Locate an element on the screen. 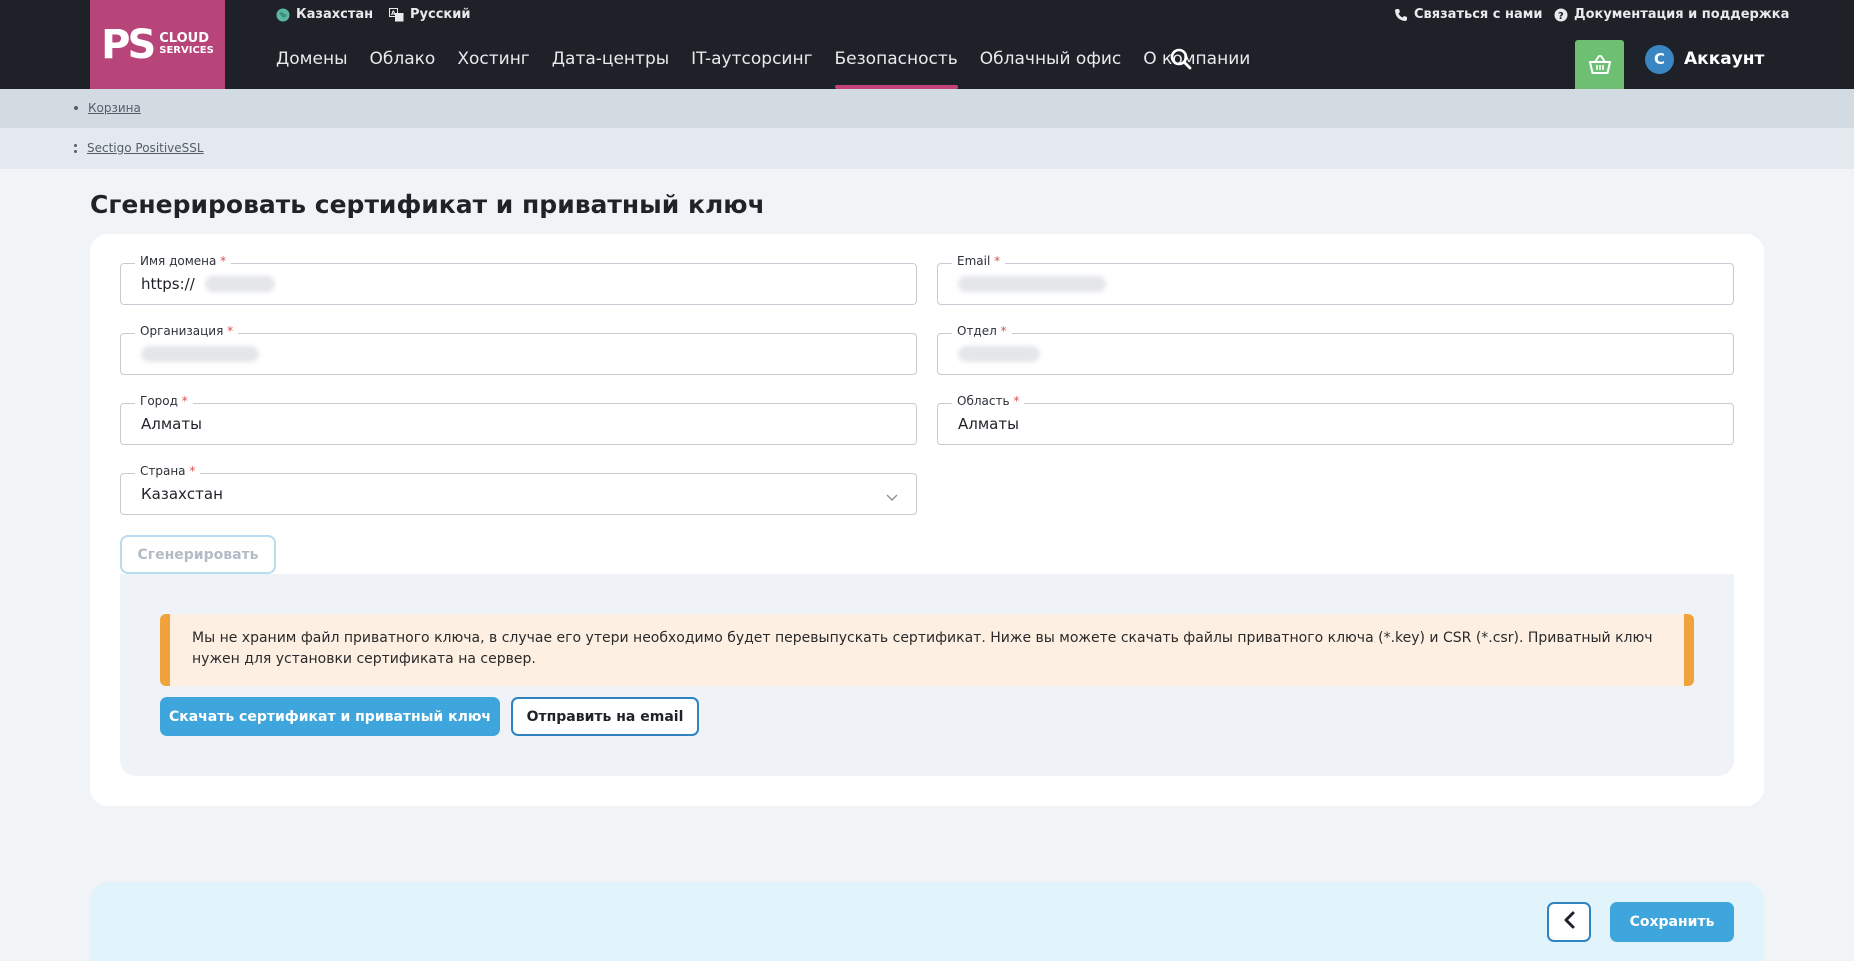  nav-item-cloud-office: Облачный офис is located at coordinates (1051, 59).